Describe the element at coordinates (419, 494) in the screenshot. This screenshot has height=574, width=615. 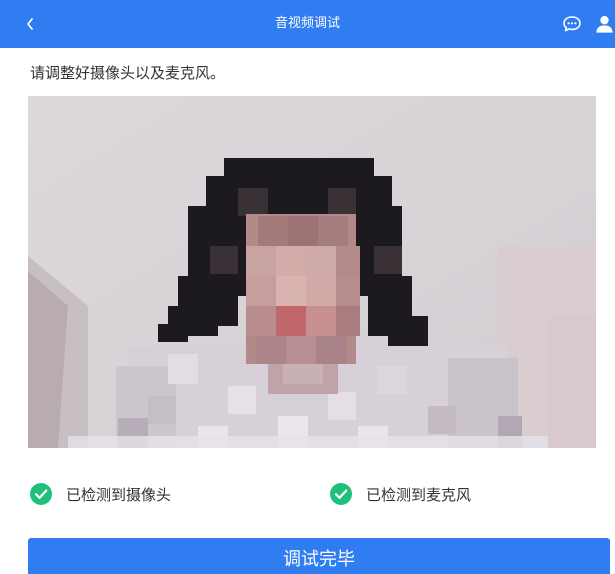
I see `microphone-detected-label: 已检测到麦克风` at that location.